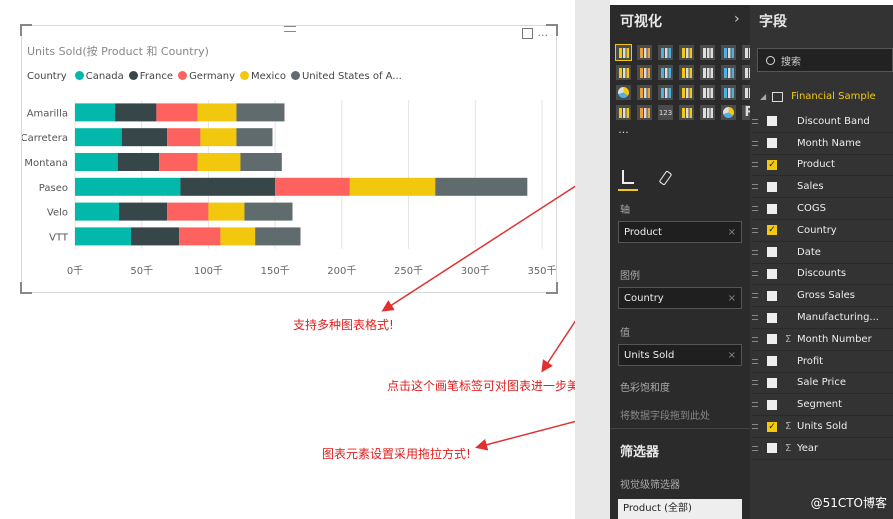 The image size is (893, 519). Describe the element at coordinates (680, 298) in the screenshot. I see `legend-well: Country ×` at that location.